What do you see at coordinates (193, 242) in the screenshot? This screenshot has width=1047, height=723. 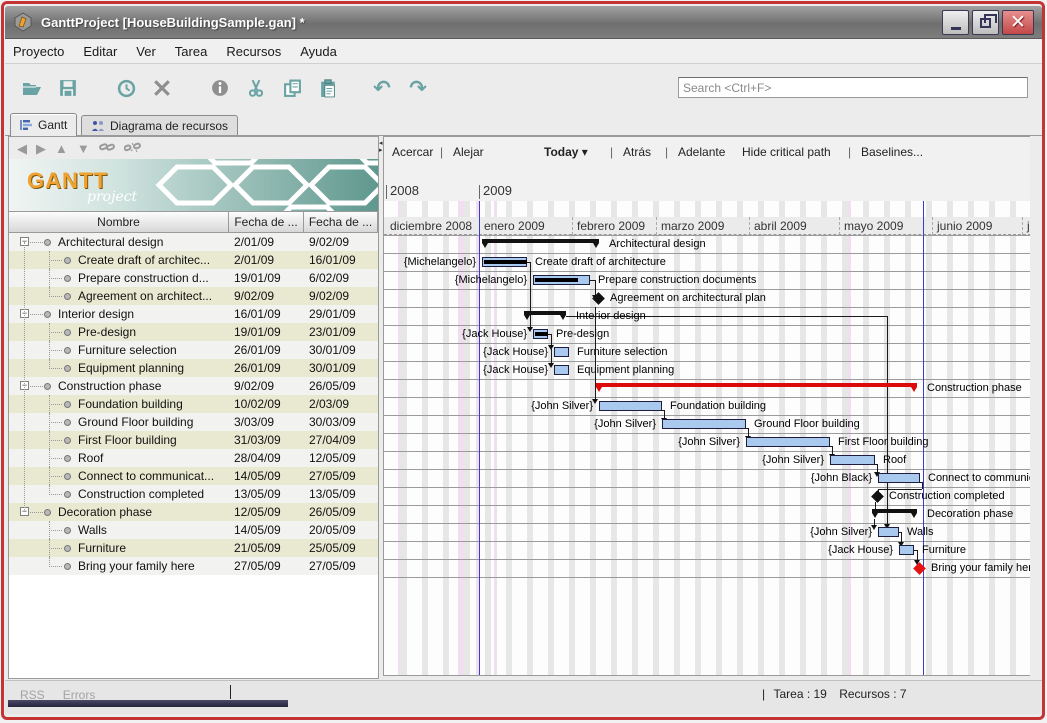 I see `table-row: − Architectural design 2/01/09 9/02/09` at bounding box center [193, 242].